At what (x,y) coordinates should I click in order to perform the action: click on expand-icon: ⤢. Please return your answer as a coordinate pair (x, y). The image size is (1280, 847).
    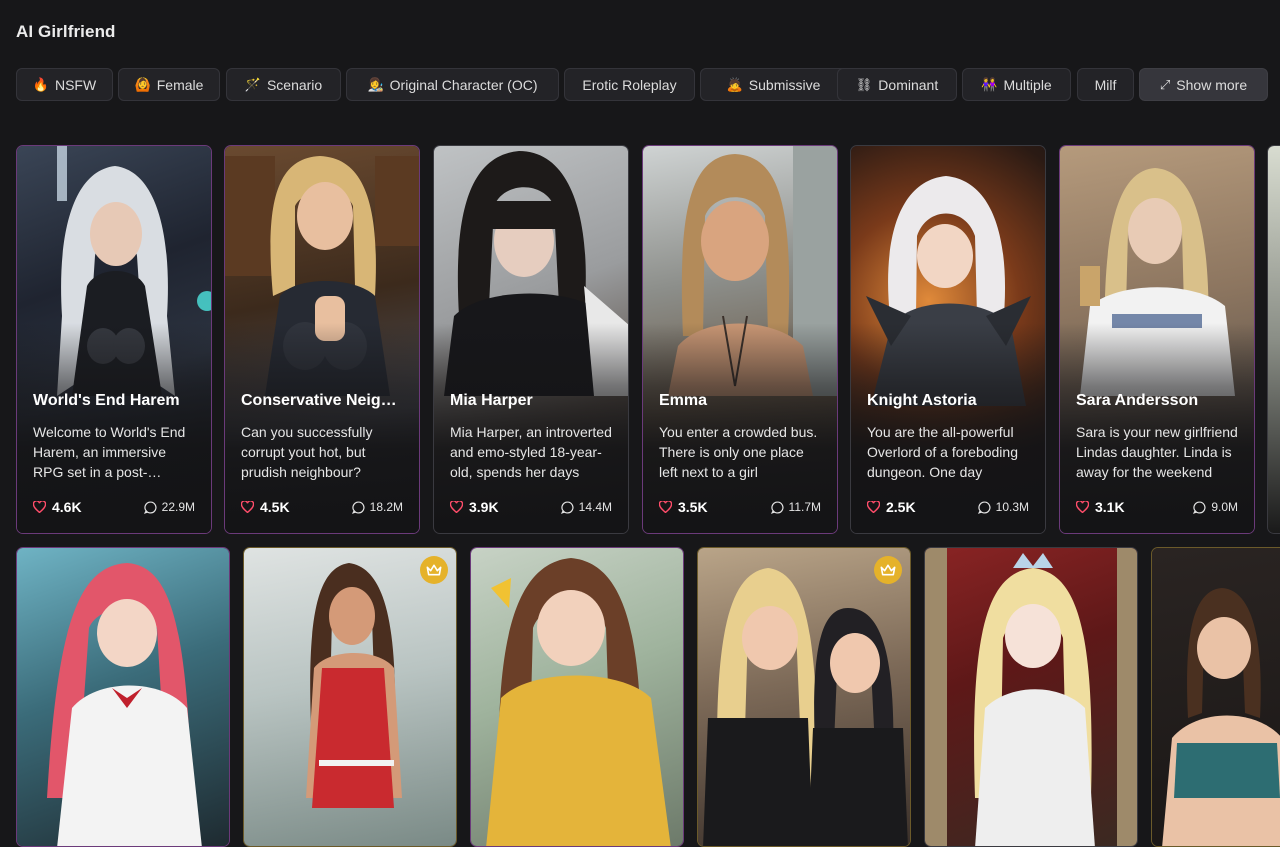
    Looking at the image, I should click on (1165, 84).